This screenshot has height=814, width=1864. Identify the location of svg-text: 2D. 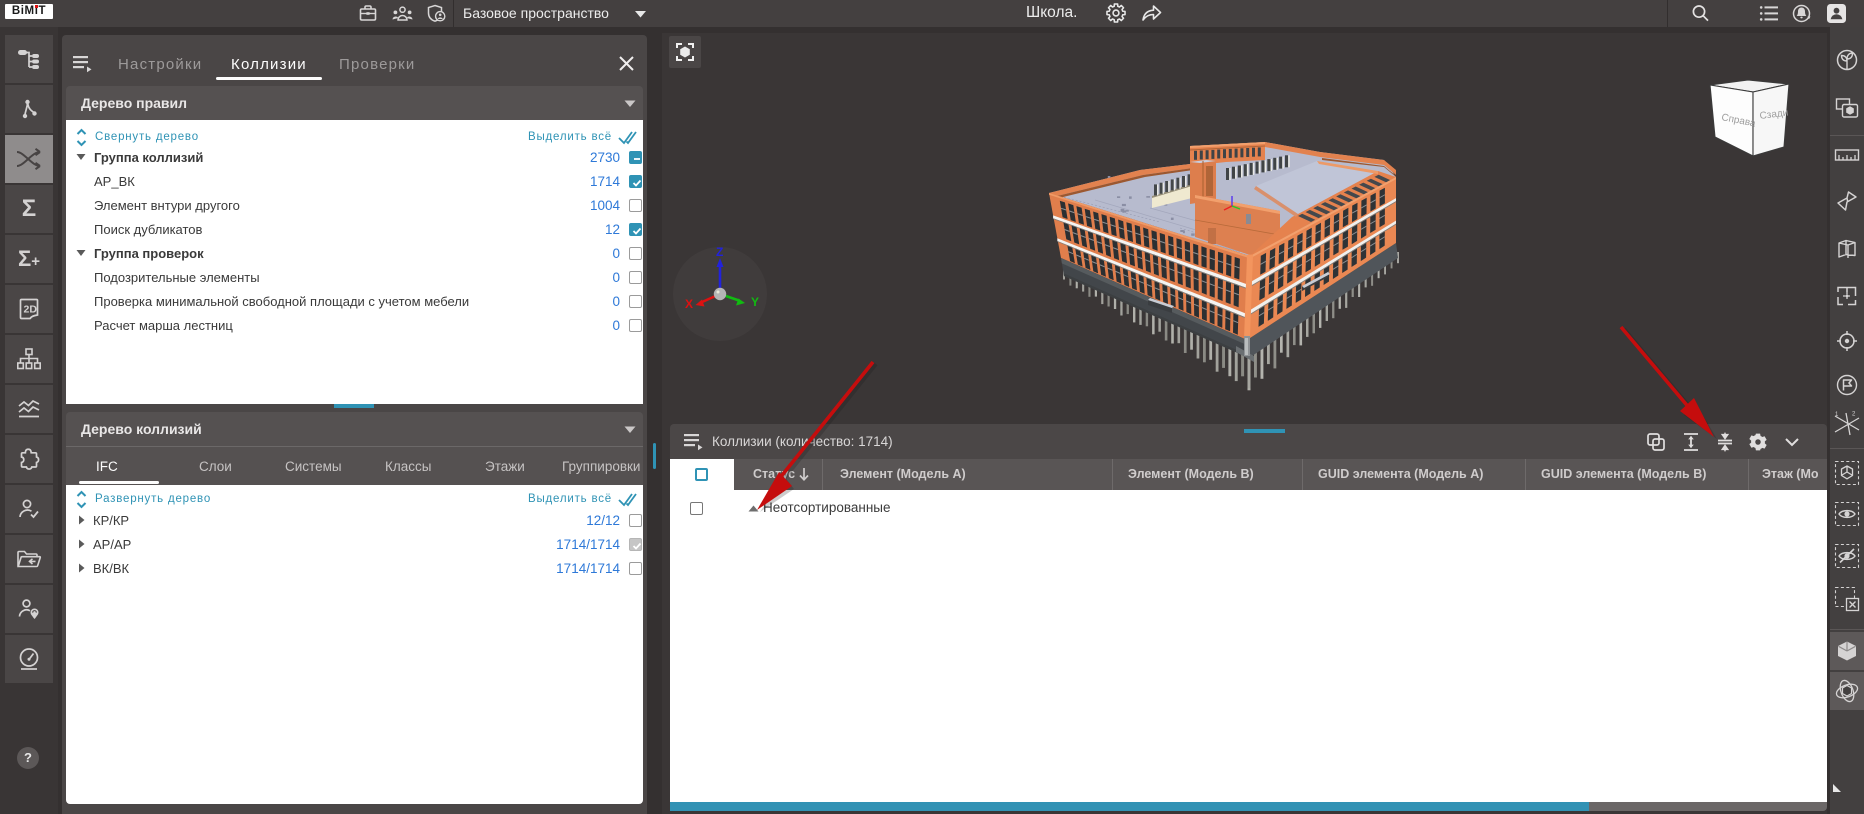
(31, 310).